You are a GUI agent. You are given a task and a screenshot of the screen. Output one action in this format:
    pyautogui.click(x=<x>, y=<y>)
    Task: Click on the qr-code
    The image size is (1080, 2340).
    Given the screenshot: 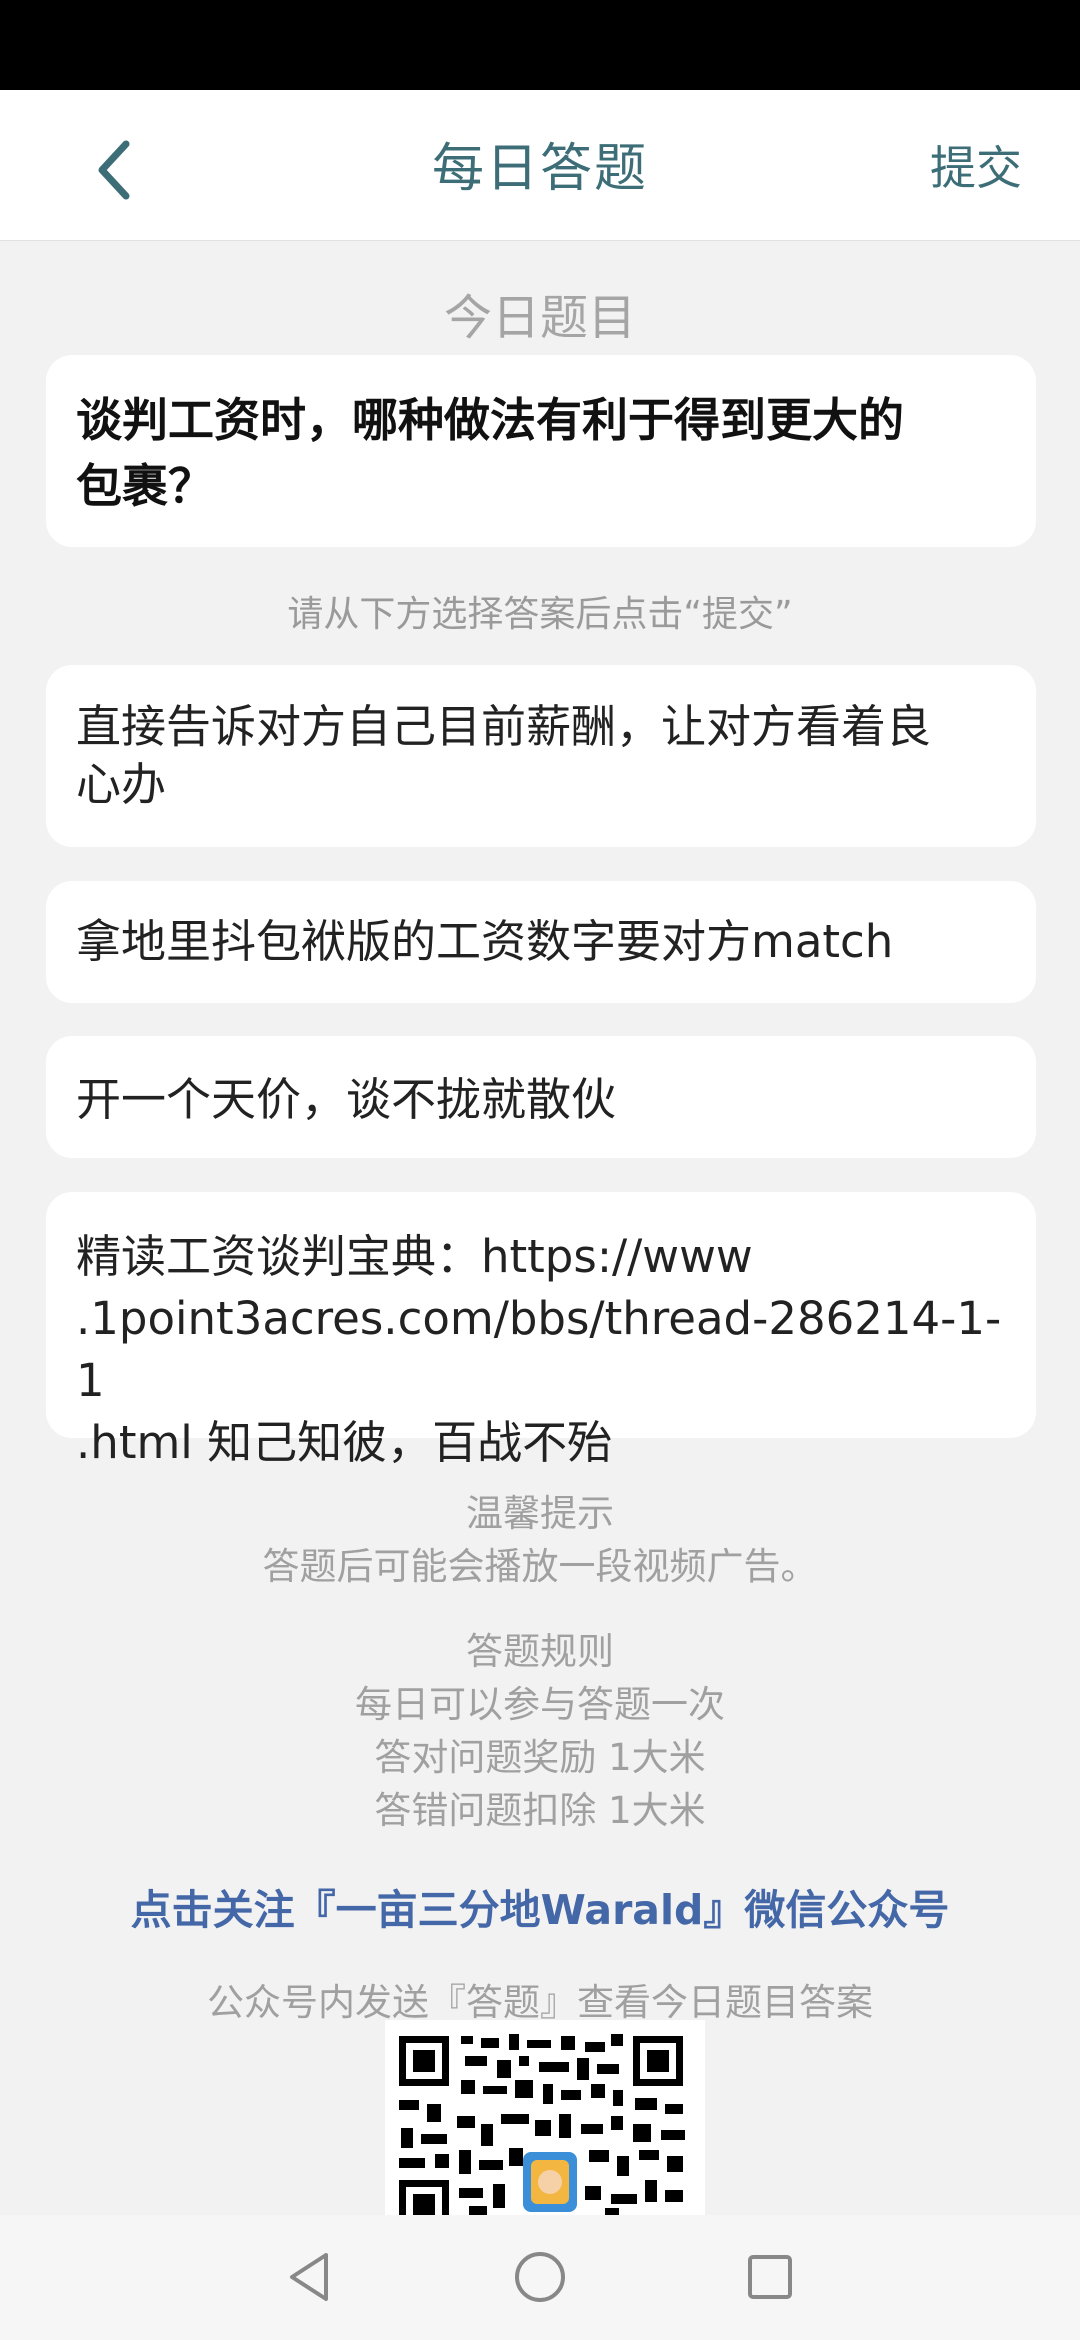 What is the action you would take?
    pyautogui.click(x=545, y=2120)
    